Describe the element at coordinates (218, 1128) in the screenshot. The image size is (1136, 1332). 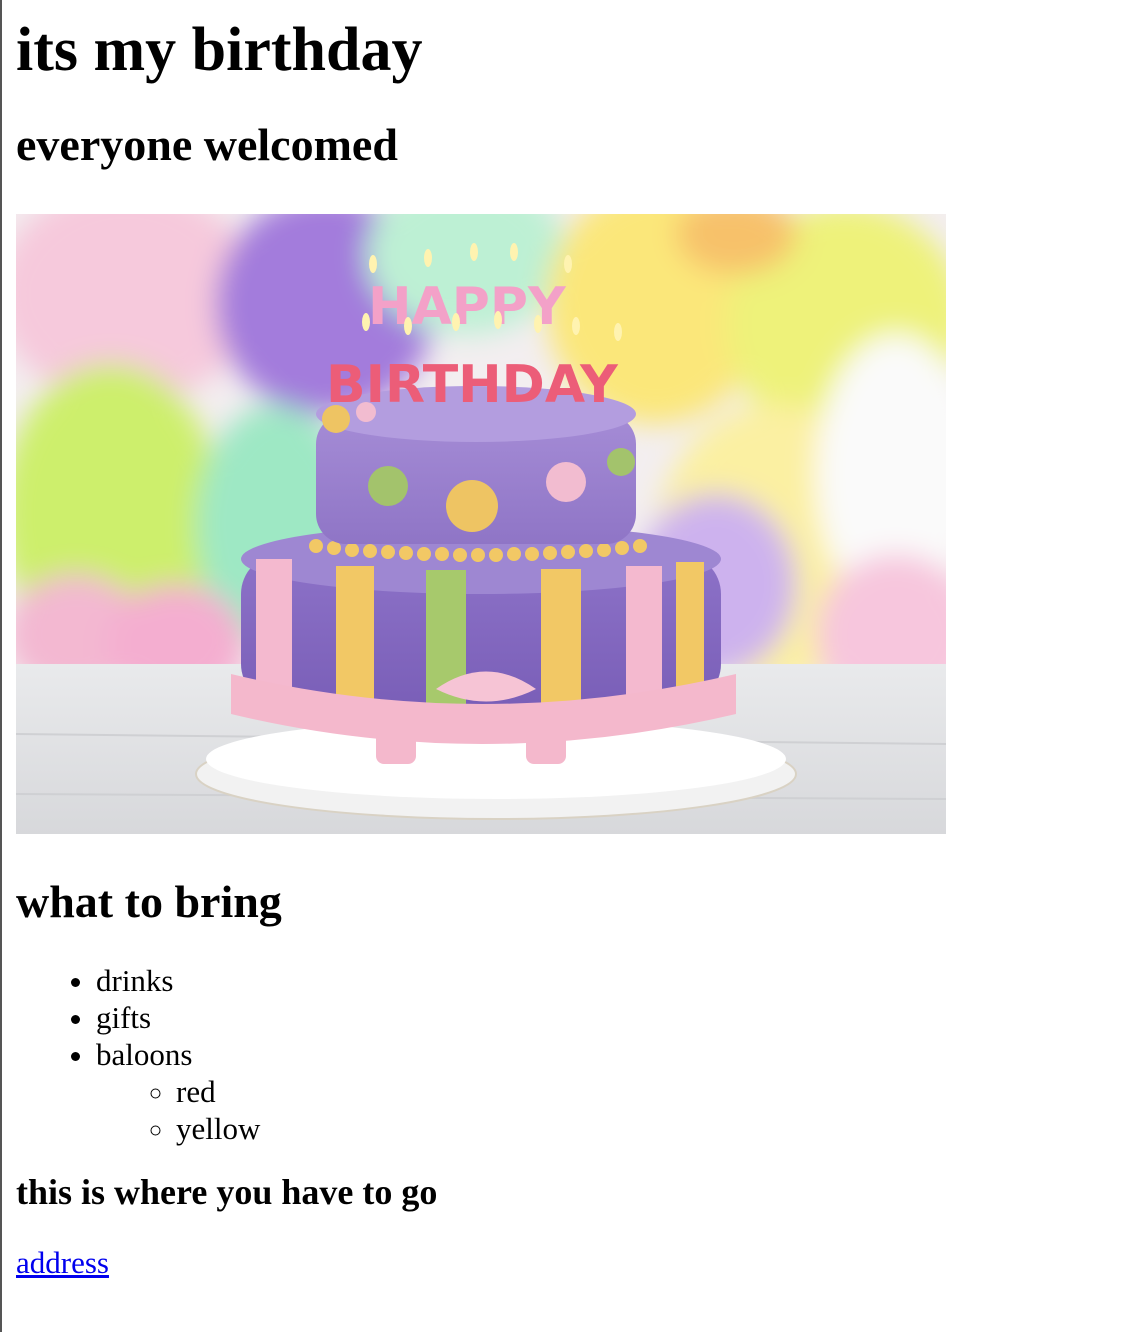
I see `list-item-label: yellow` at that location.